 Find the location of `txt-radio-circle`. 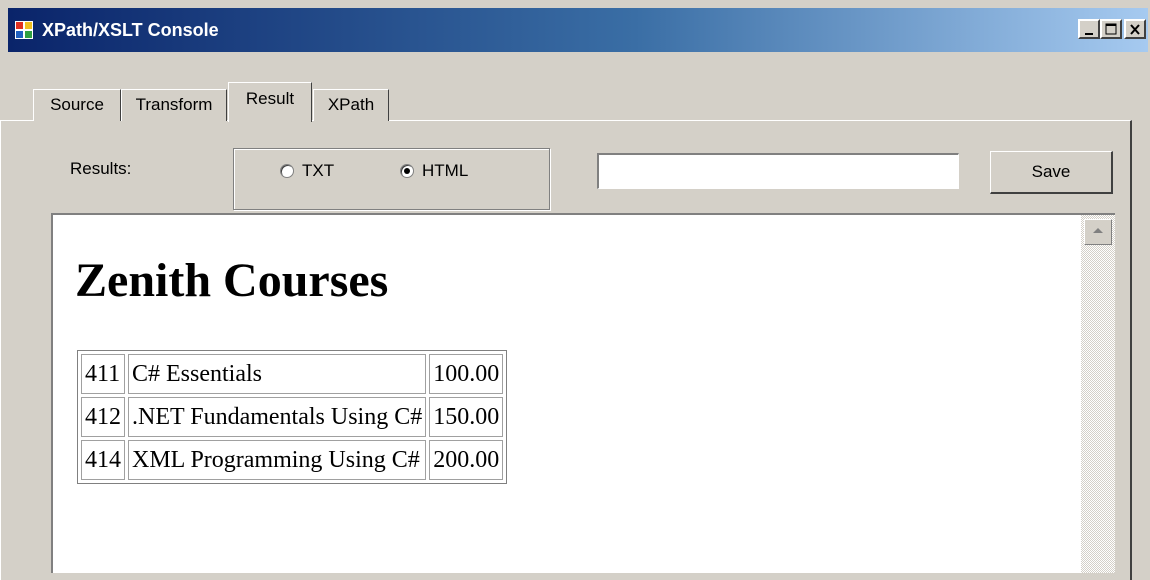

txt-radio-circle is located at coordinates (287, 171).